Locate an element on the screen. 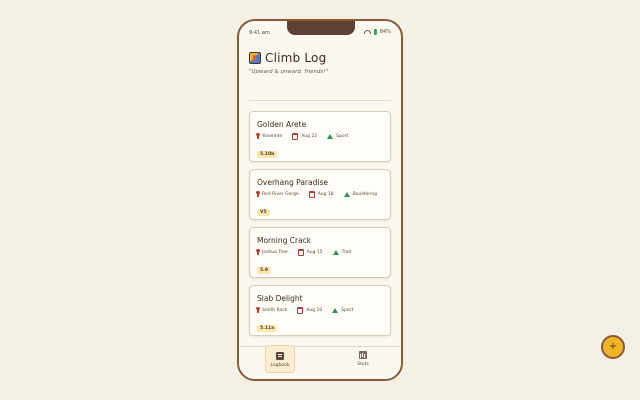 This screenshot has width=640, height=400. climb-date: Aug 18 is located at coordinates (325, 194).